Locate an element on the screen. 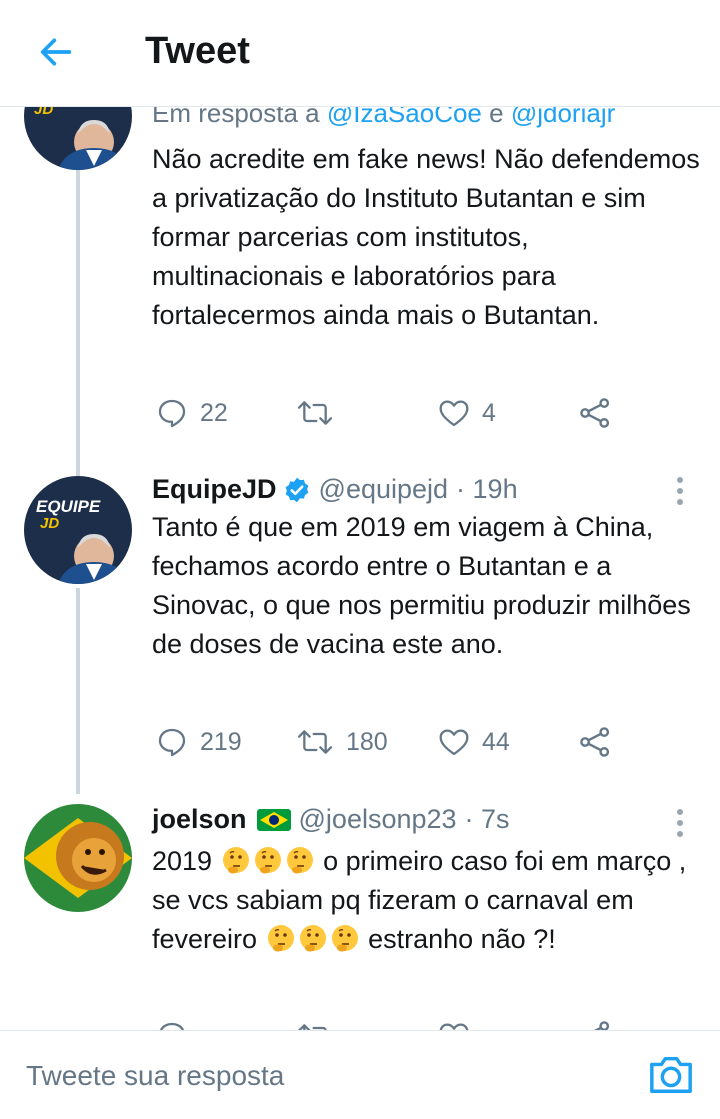  reply-button: 219 is located at coordinates (199, 742).